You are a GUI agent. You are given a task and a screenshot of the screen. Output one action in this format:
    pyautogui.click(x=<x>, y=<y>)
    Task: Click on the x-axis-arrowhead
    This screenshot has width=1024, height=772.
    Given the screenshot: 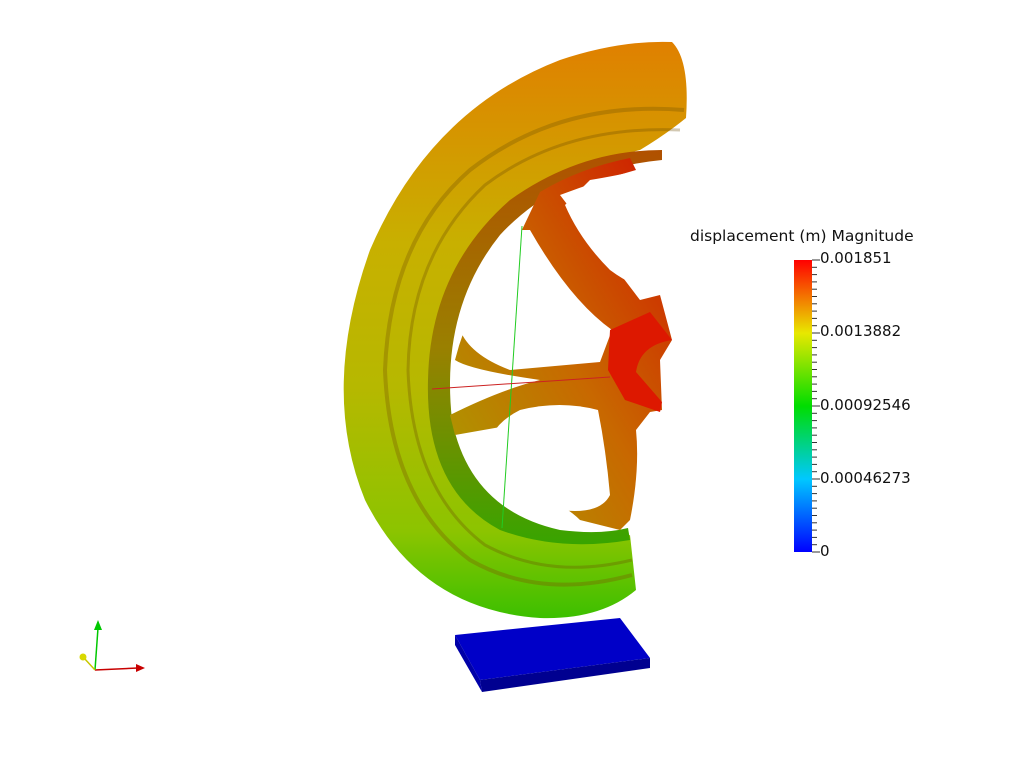 What is the action you would take?
    pyautogui.click(x=140, y=668)
    